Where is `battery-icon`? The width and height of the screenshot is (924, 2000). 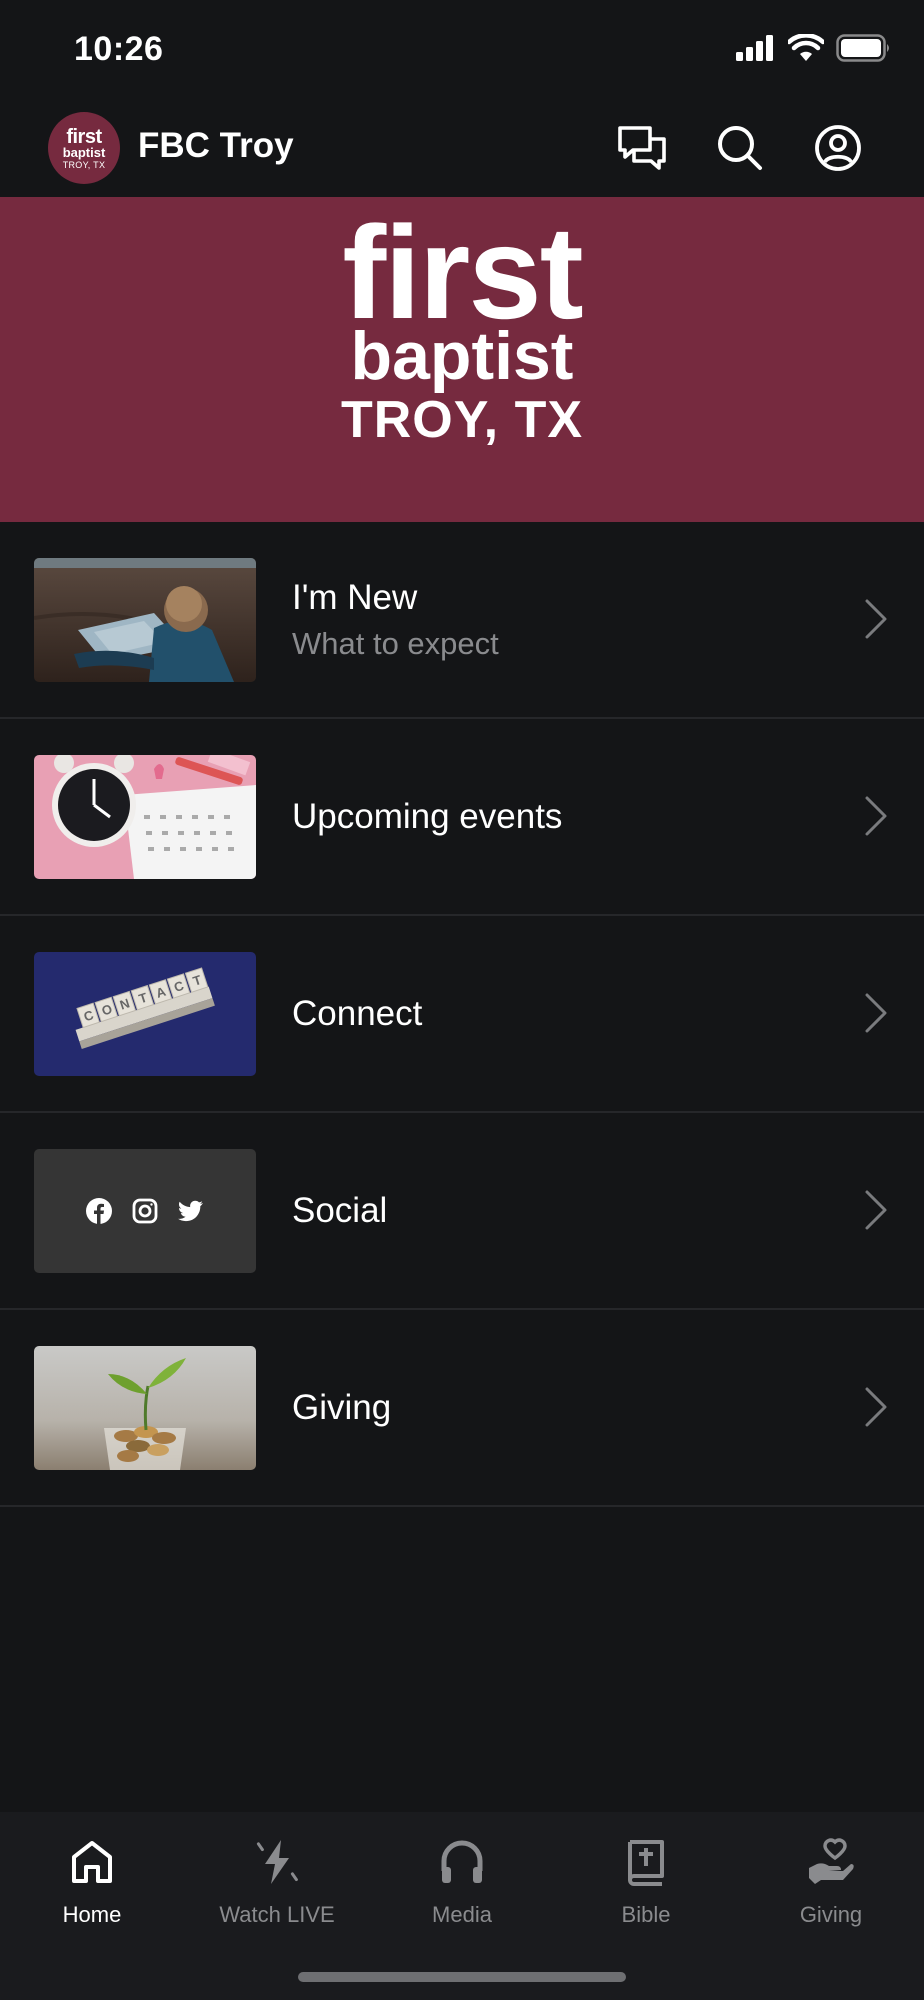
battery-icon is located at coordinates (862, 48).